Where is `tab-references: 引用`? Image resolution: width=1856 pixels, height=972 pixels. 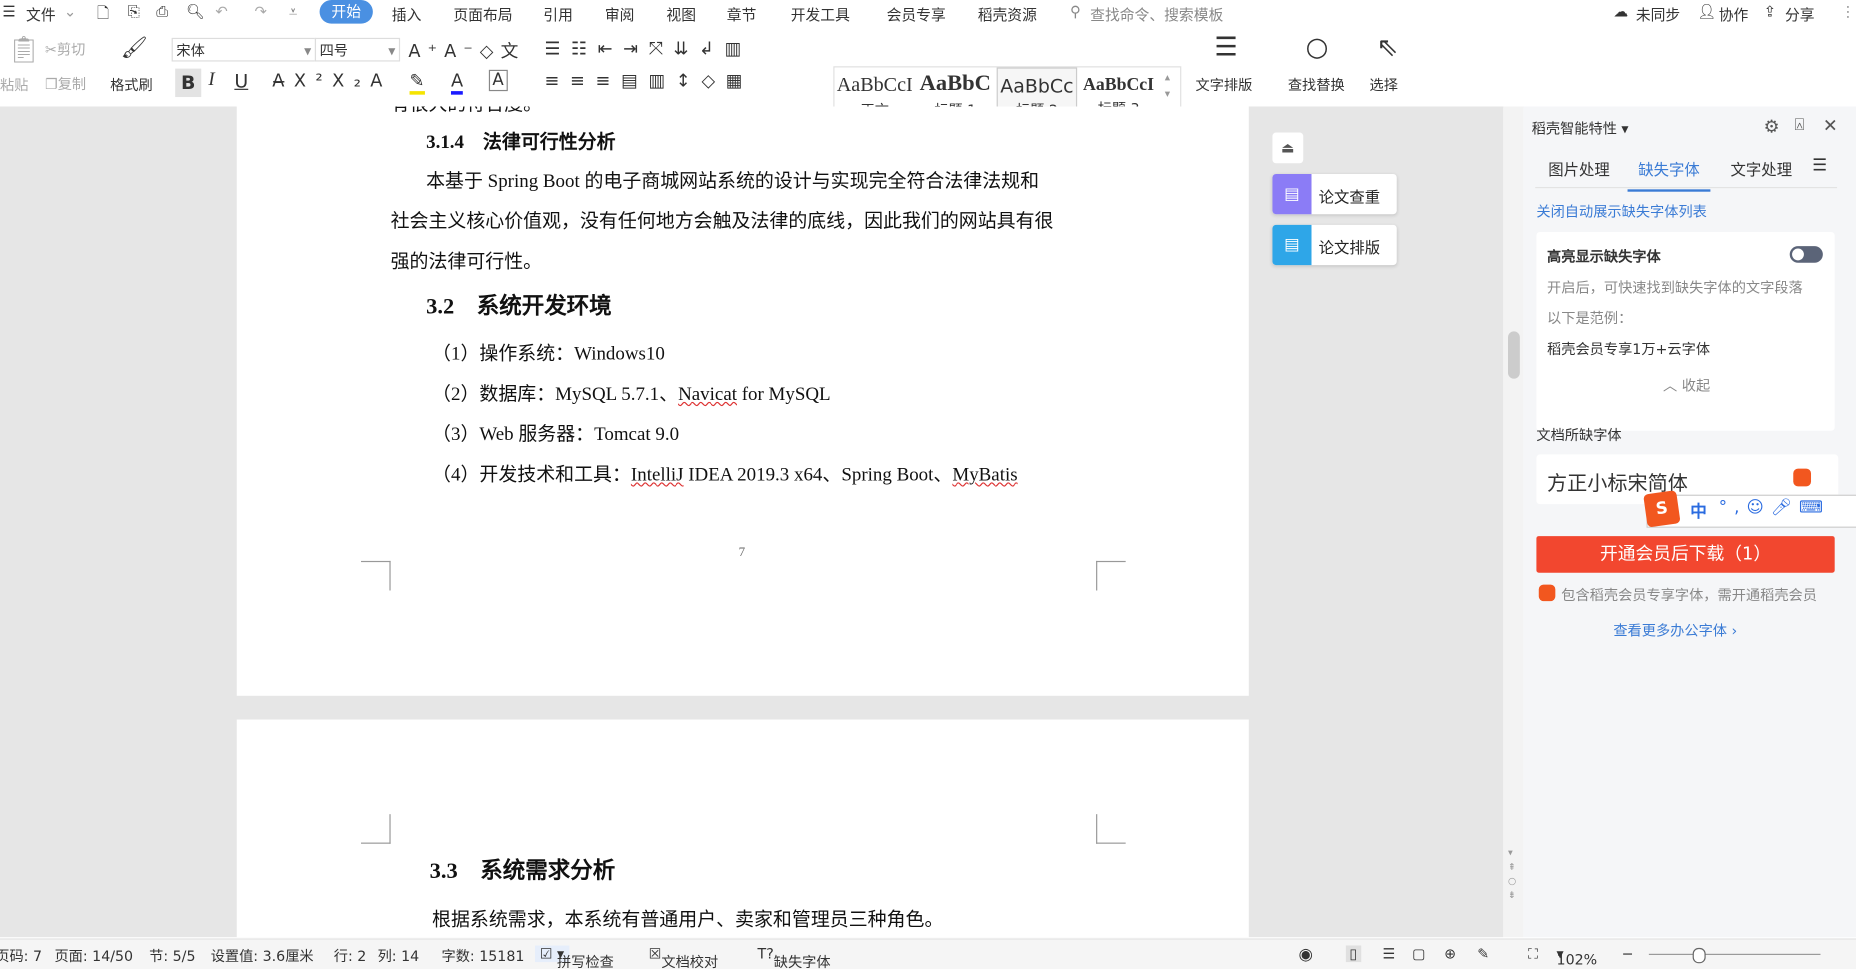
tab-references: 引用 is located at coordinates (558, 13).